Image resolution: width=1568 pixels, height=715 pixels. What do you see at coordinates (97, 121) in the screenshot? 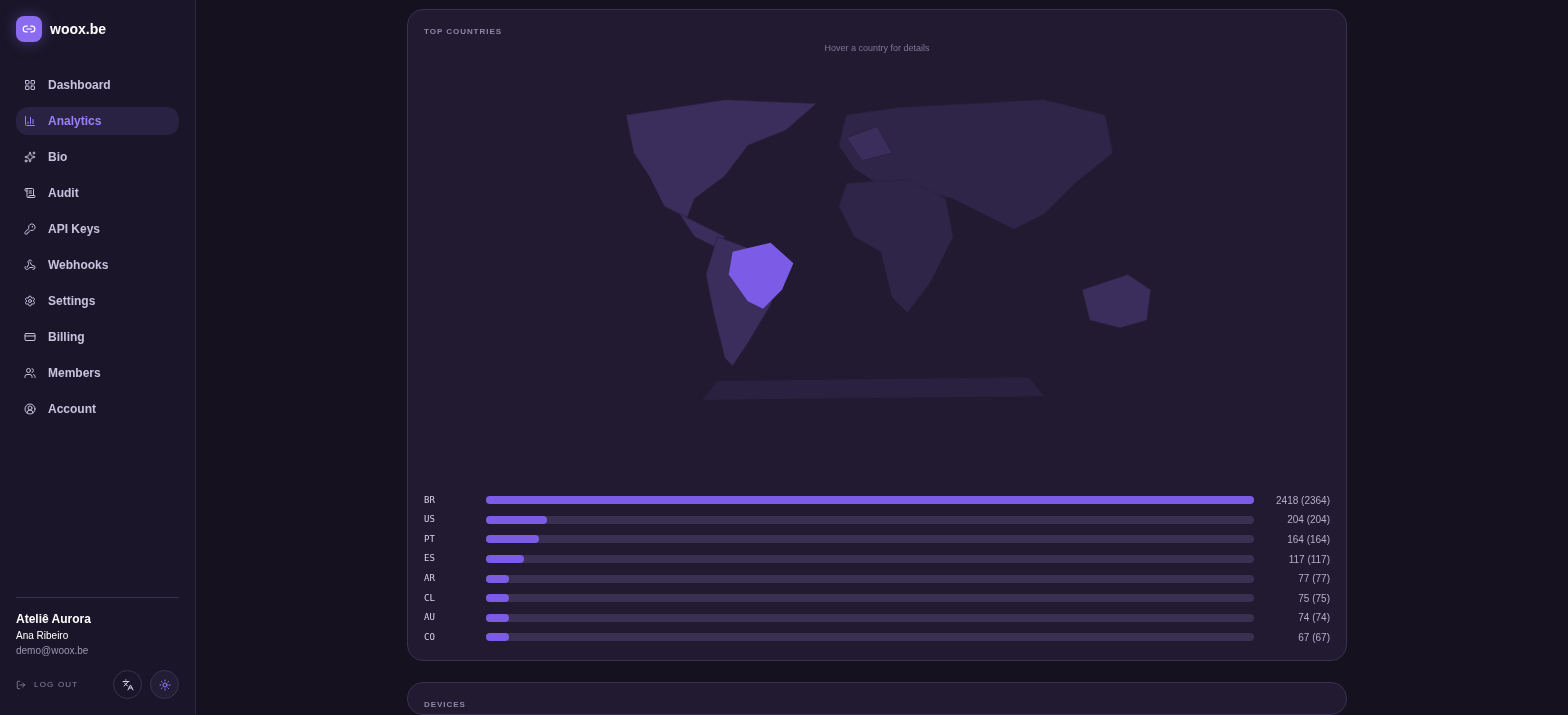
I see `nav-item: Analytics` at bounding box center [97, 121].